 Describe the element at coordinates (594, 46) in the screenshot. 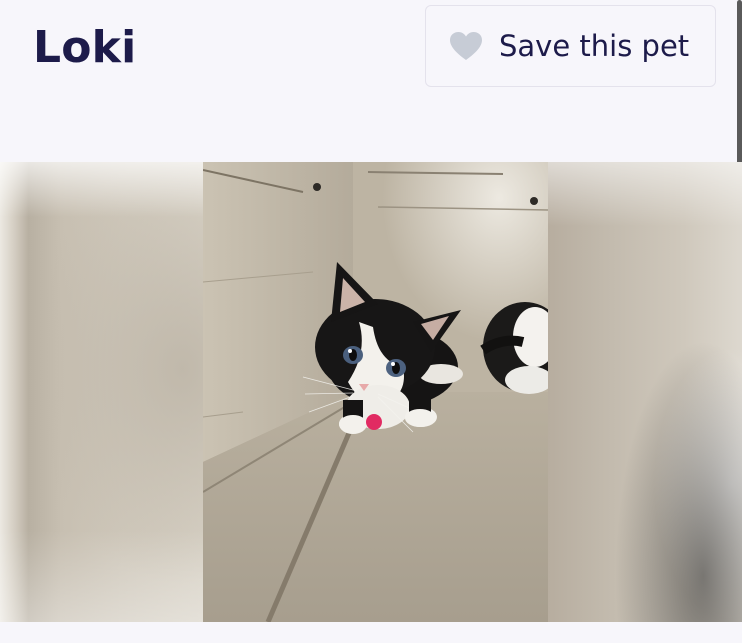

I see `save-pet-label: Save this pet` at that location.